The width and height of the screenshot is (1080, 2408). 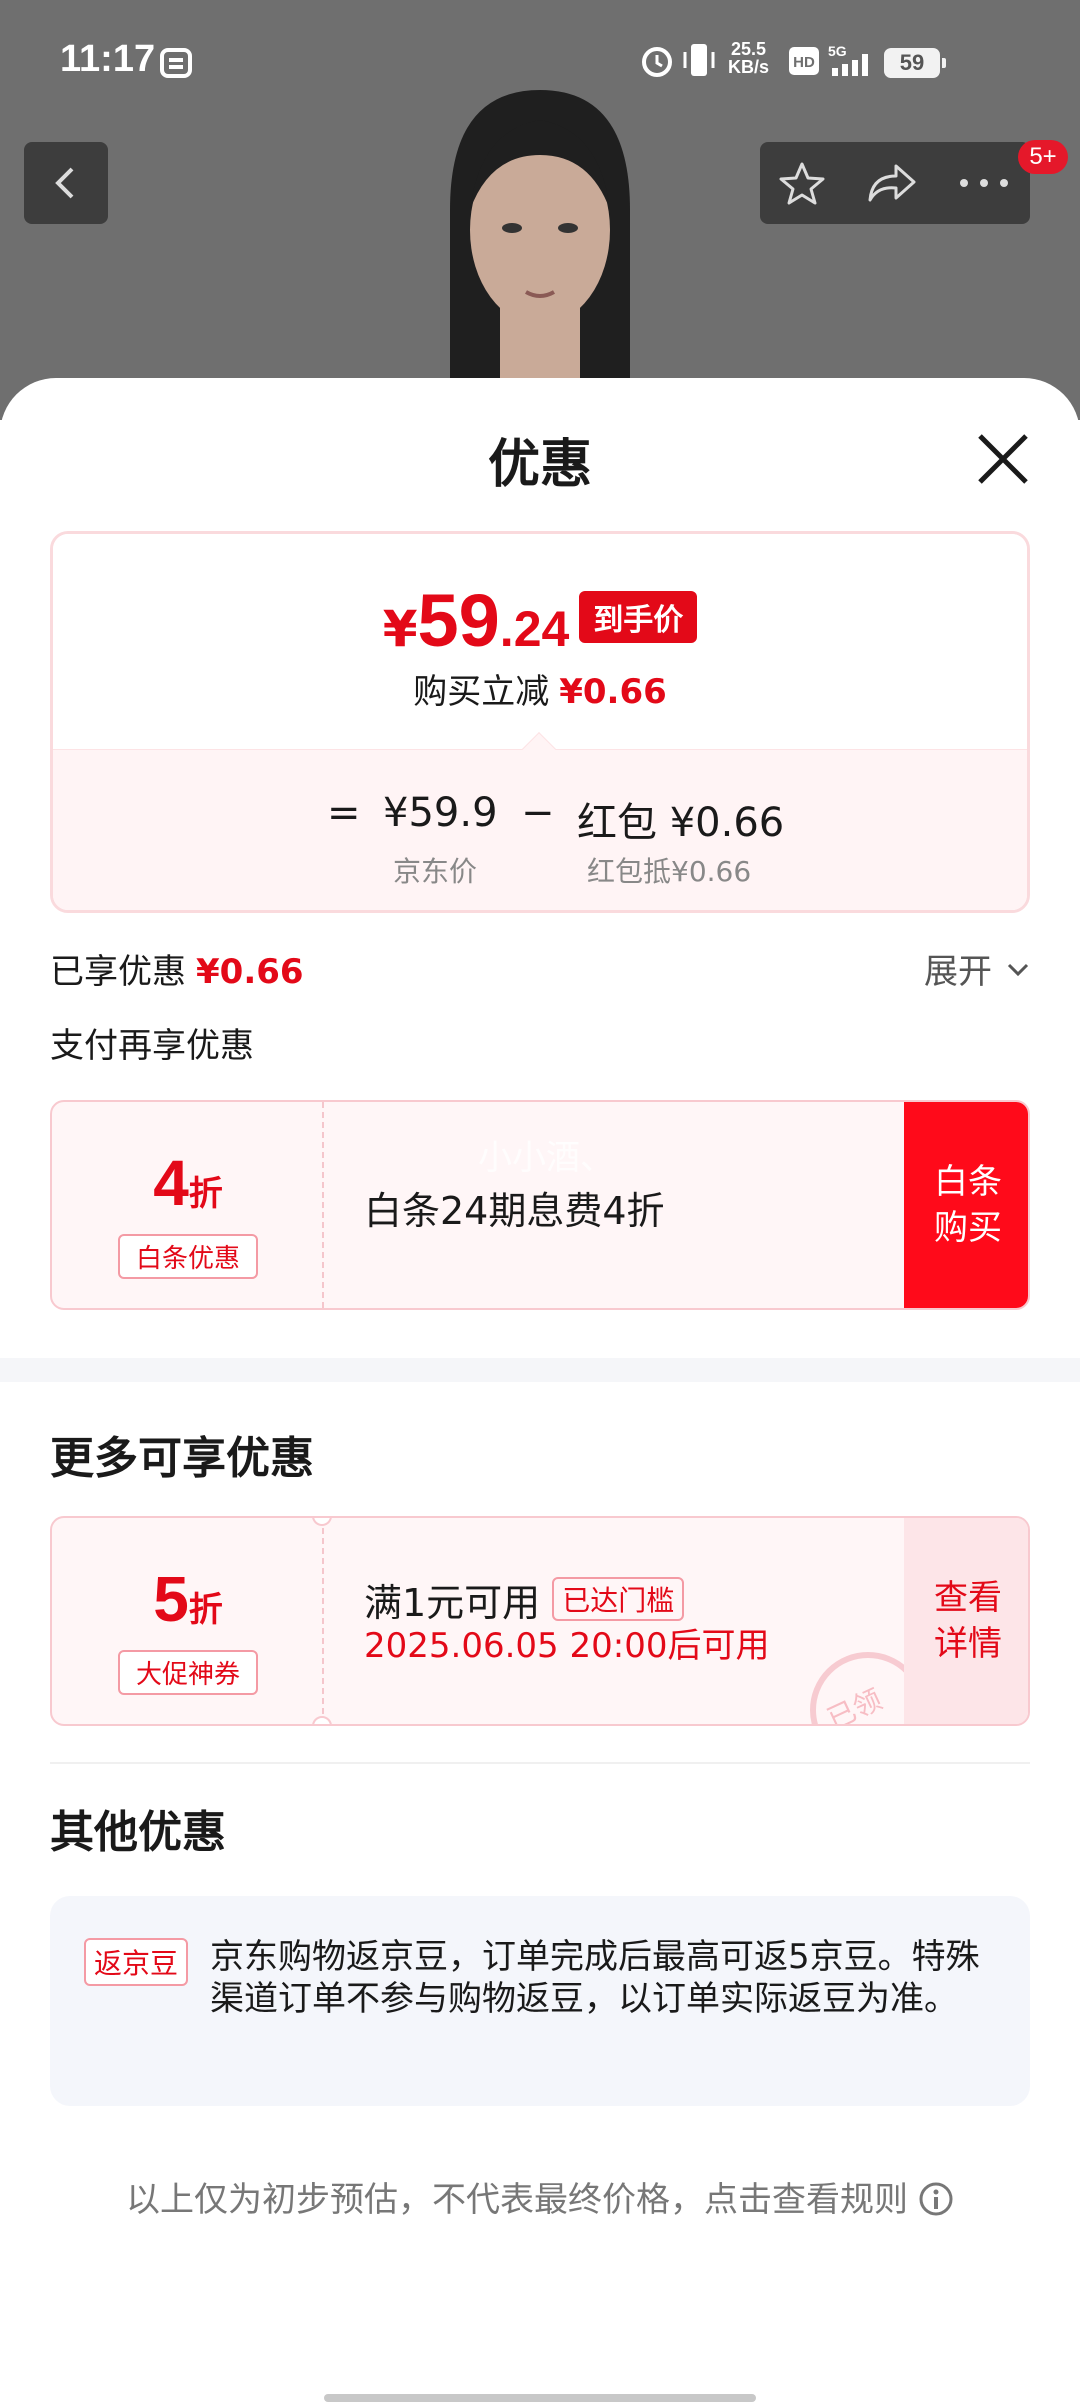 I want to click on baitiao-buy-label: 白条 购买, so click(x=968, y=1205).